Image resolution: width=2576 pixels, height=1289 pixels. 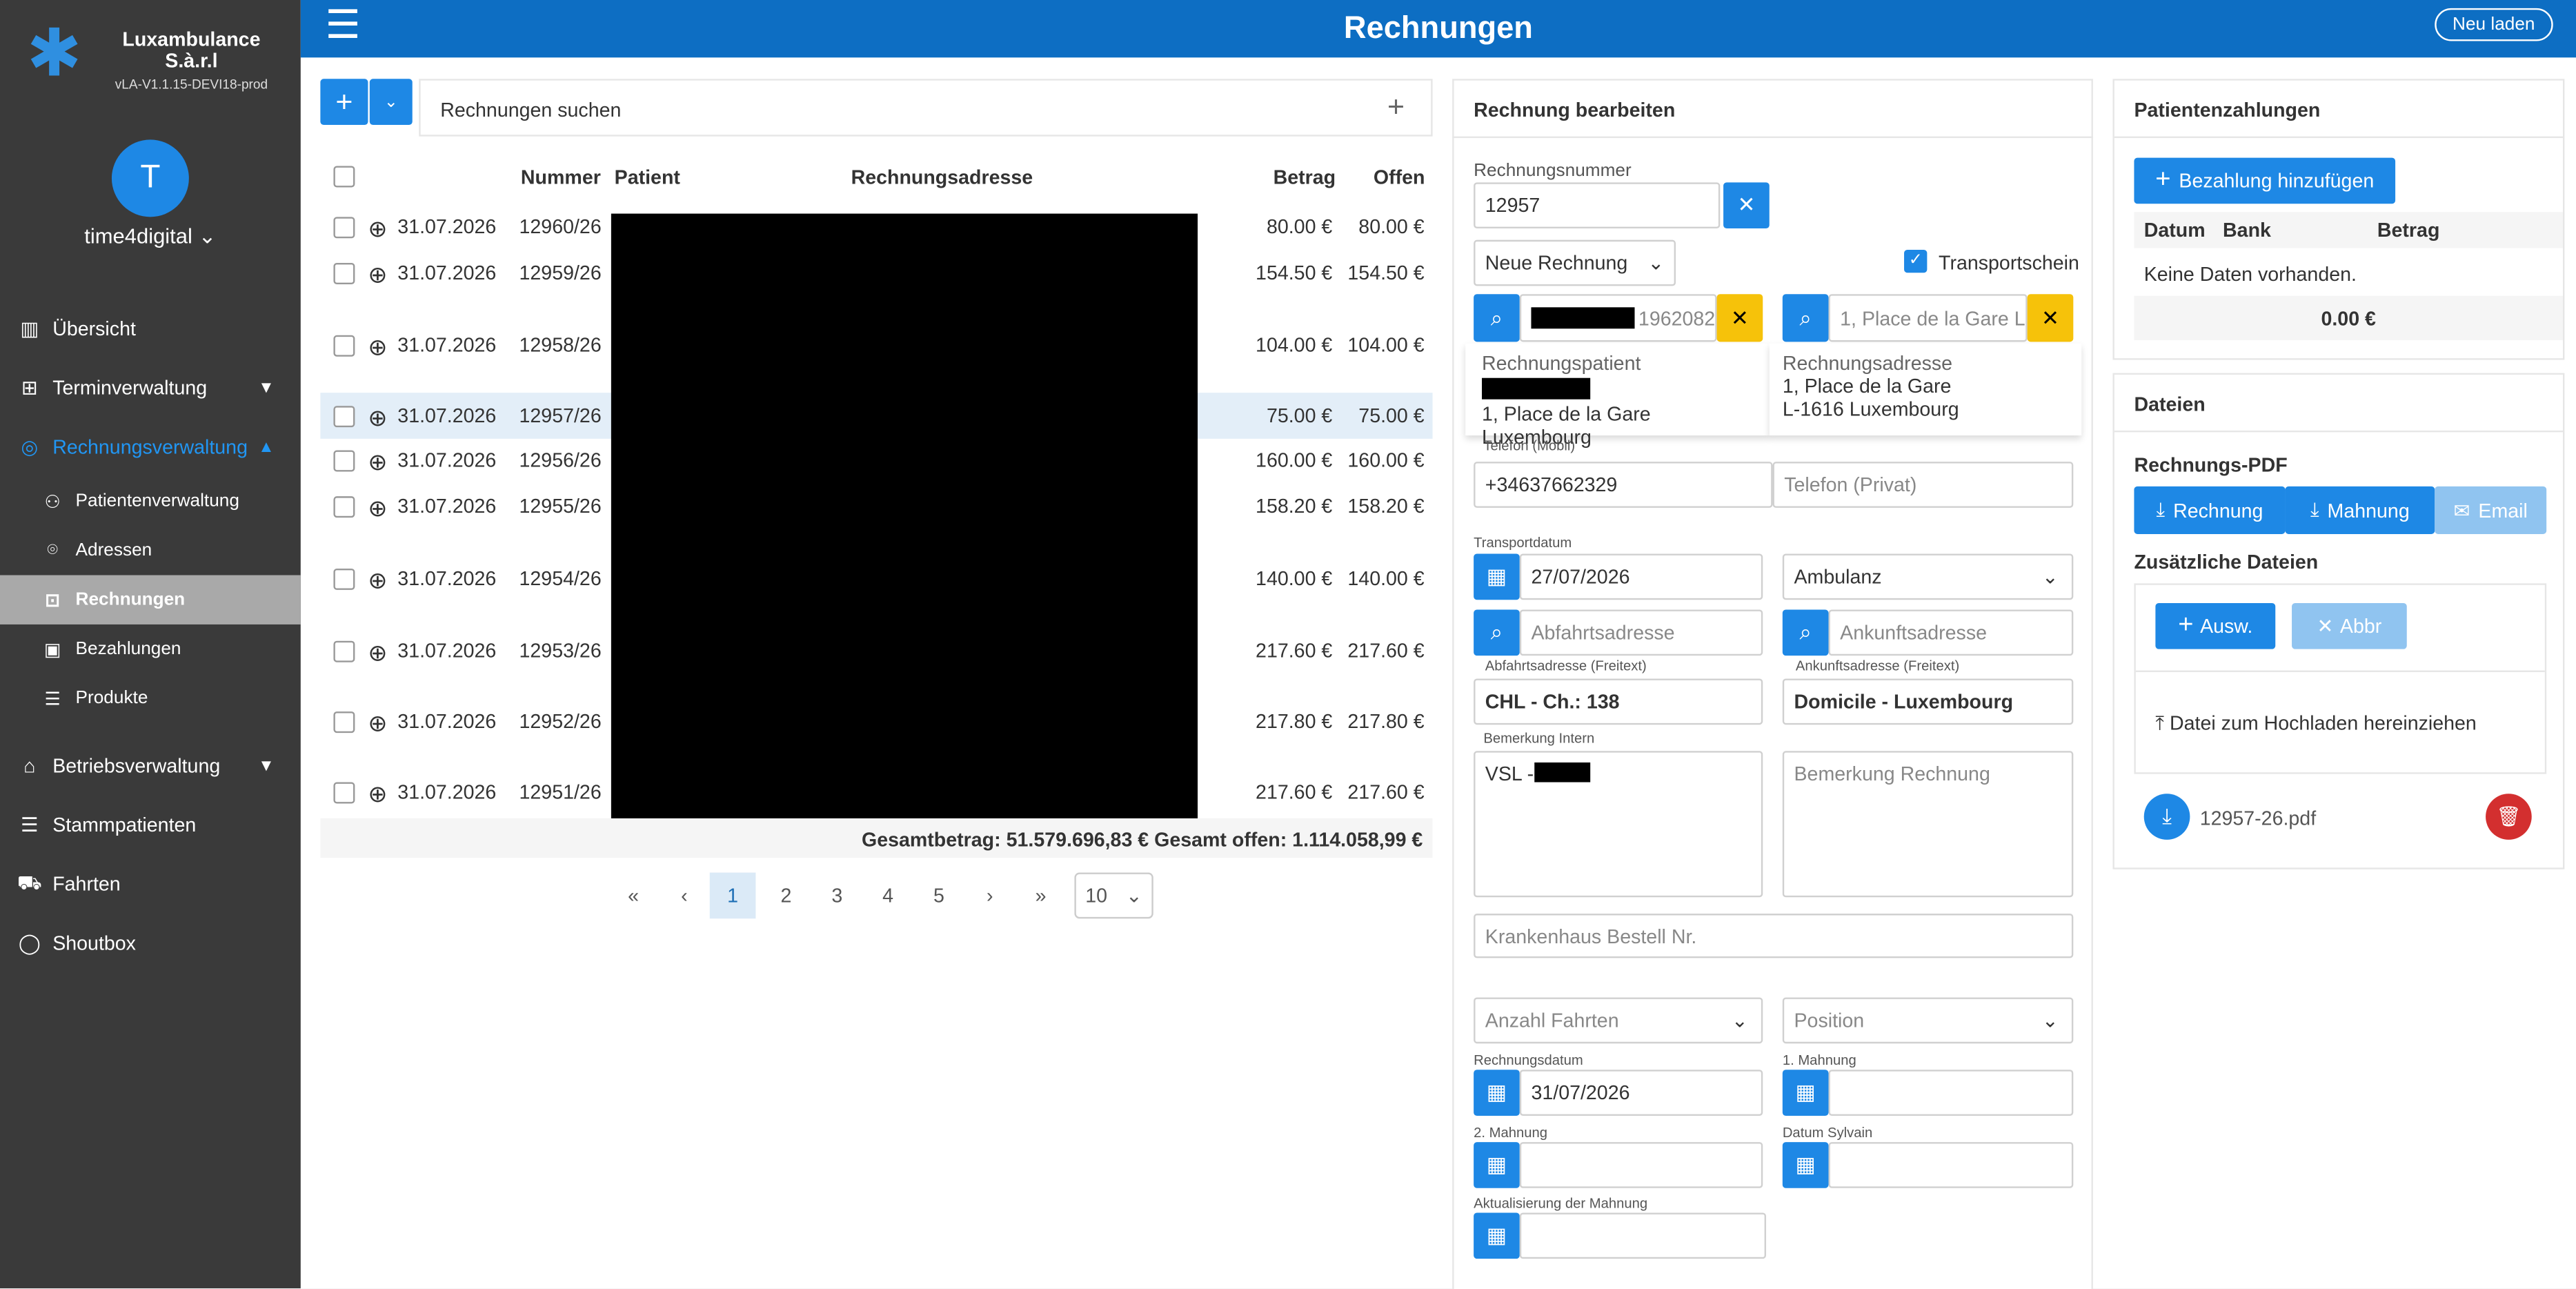 What do you see at coordinates (1951, 1165) in the screenshot?
I see `sylvain-date-field` at bounding box center [1951, 1165].